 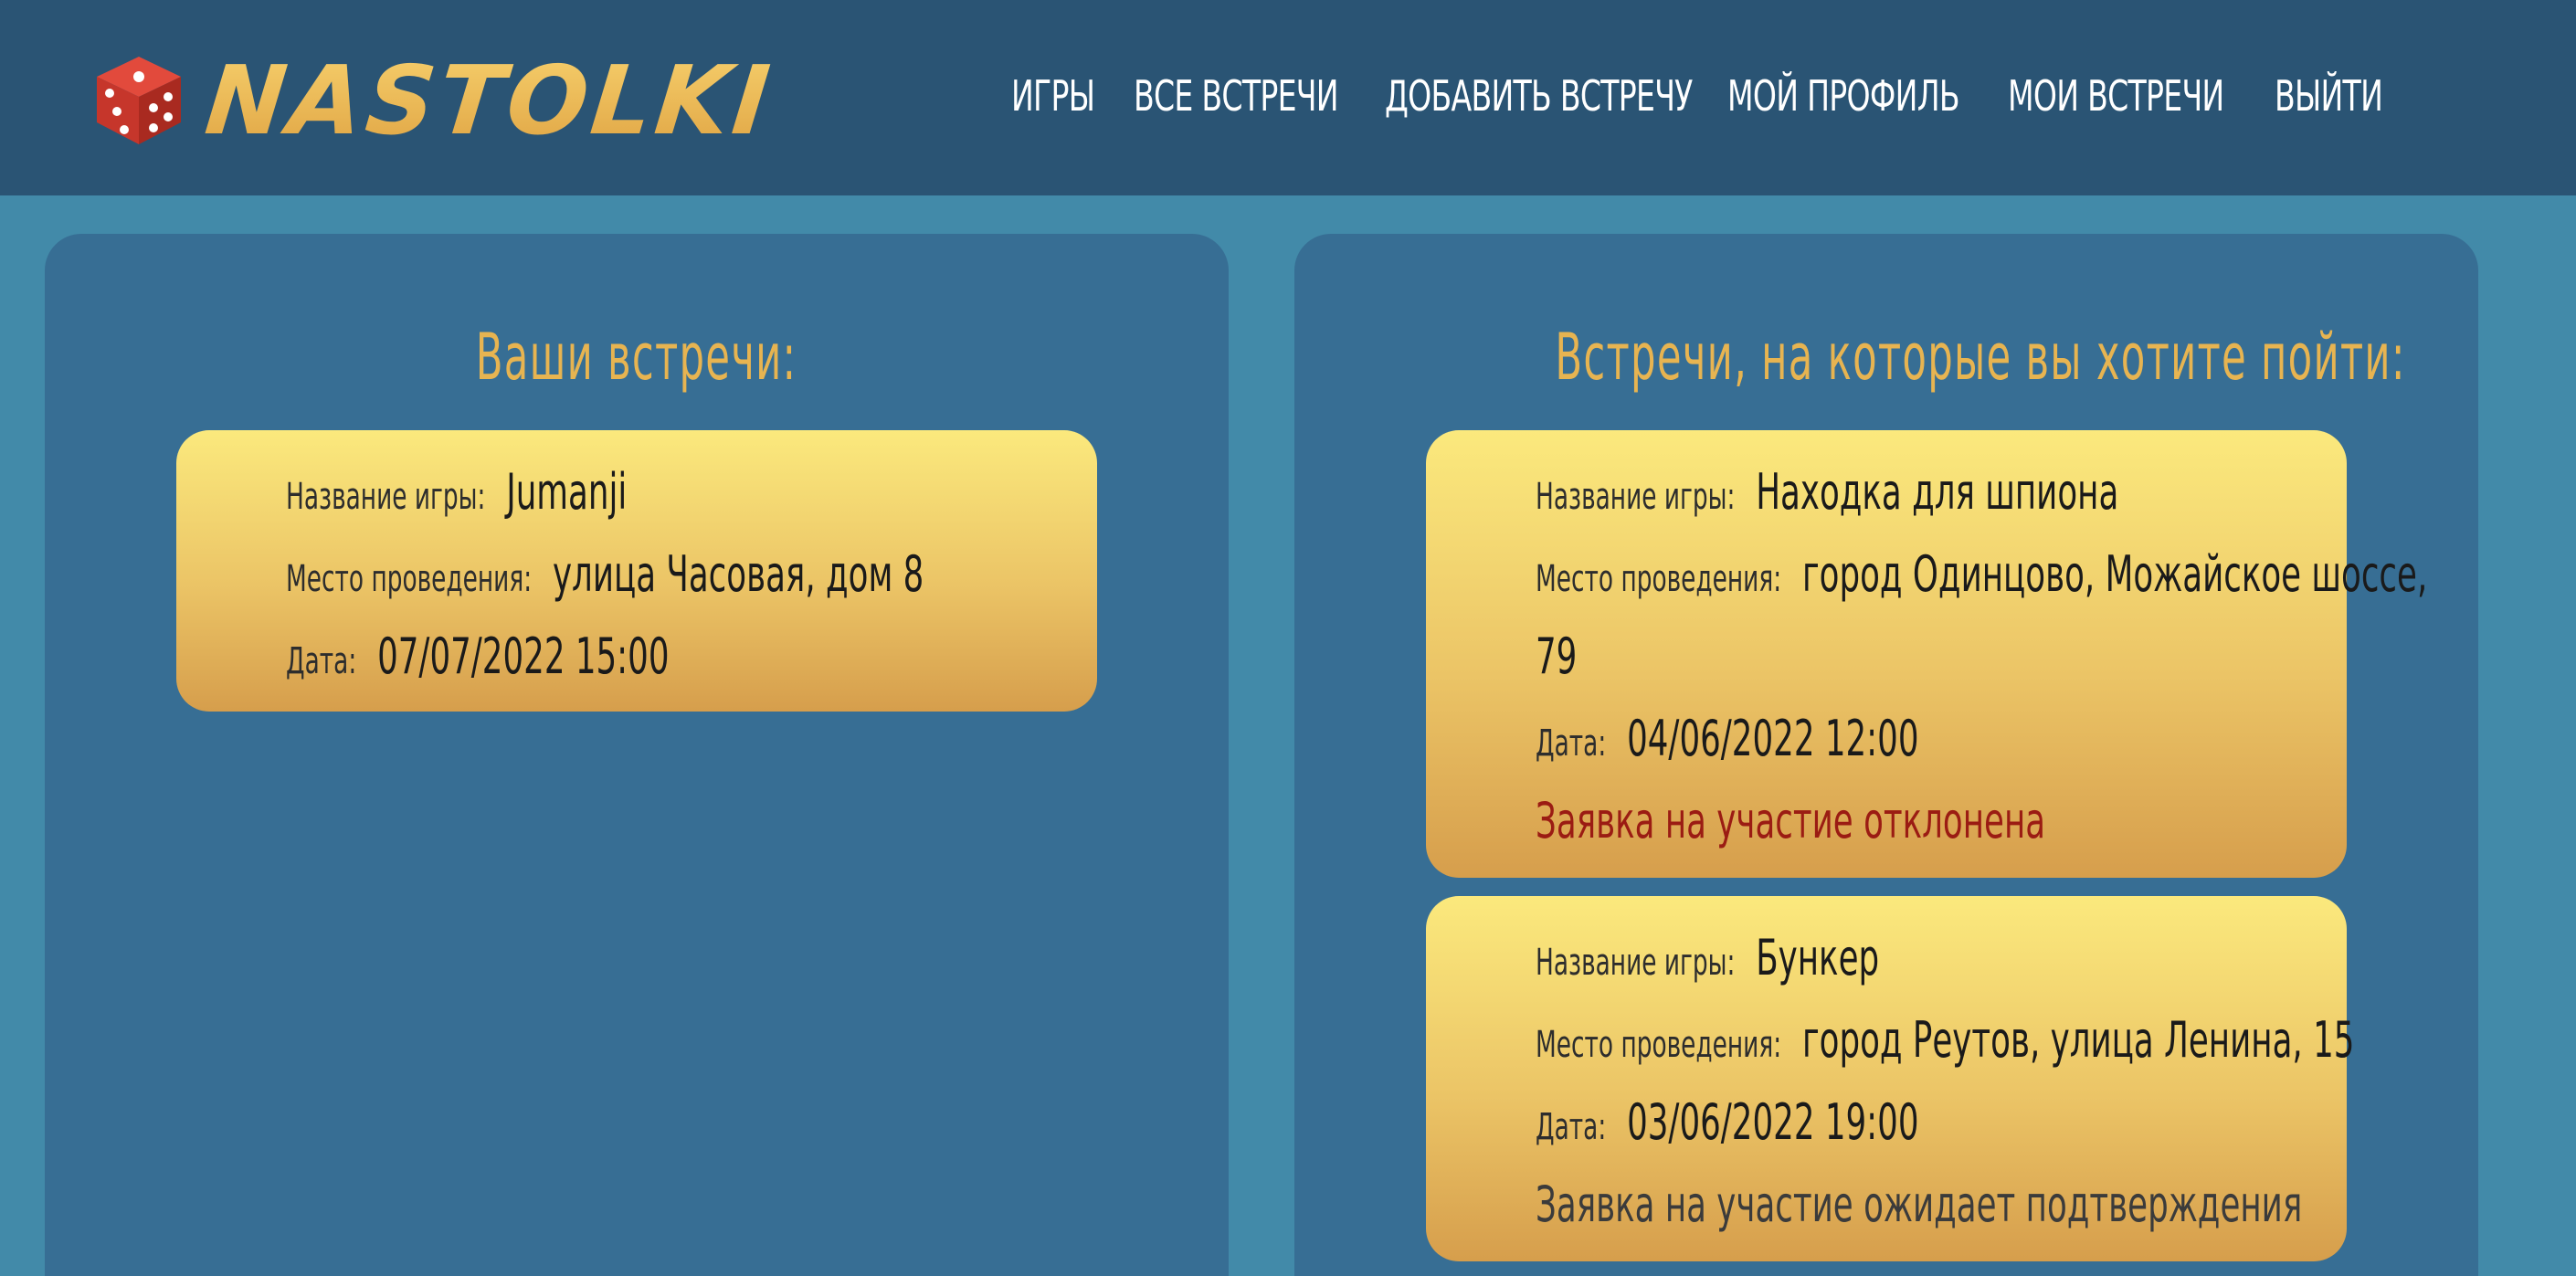 I want to click on date-value: 07/07/2022 15:00, so click(x=523, y=656).